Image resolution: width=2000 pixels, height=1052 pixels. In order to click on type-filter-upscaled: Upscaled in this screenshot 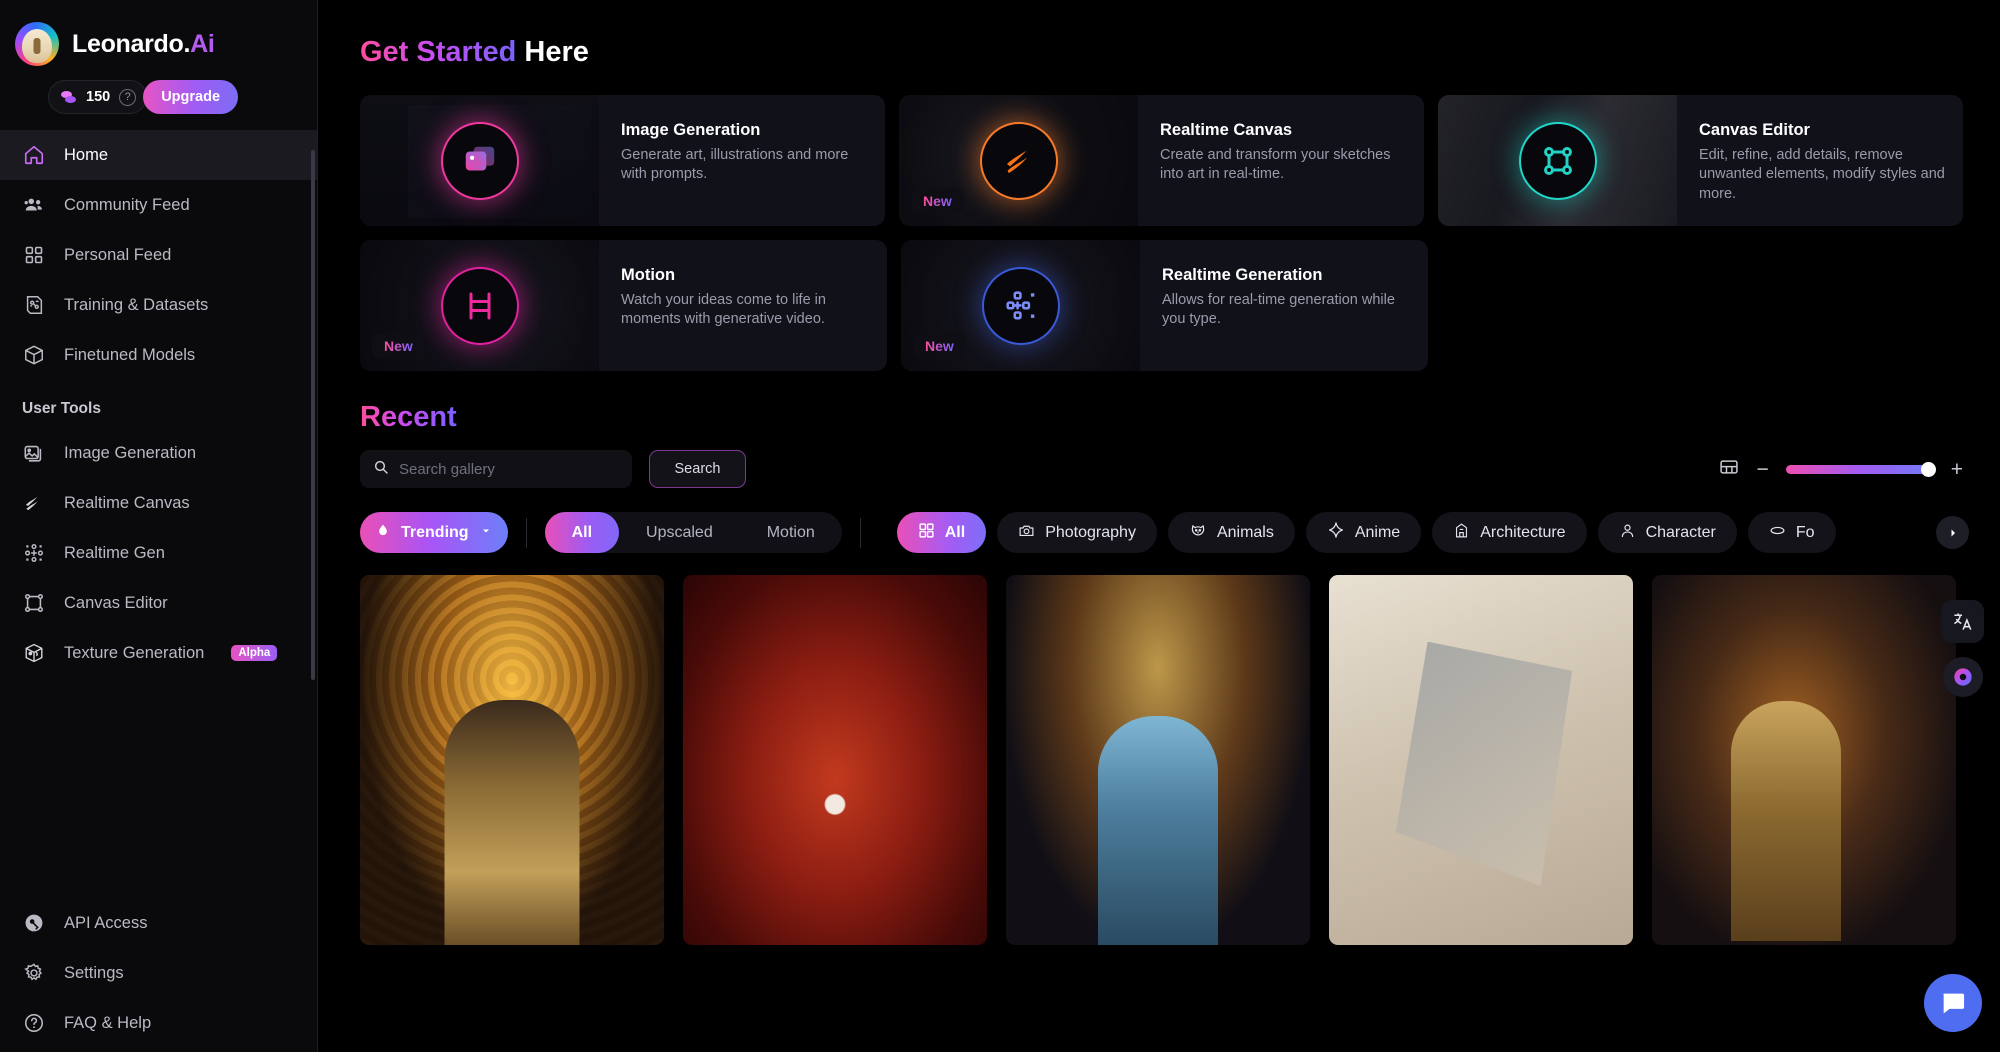, I will do `click(679, 532)`.